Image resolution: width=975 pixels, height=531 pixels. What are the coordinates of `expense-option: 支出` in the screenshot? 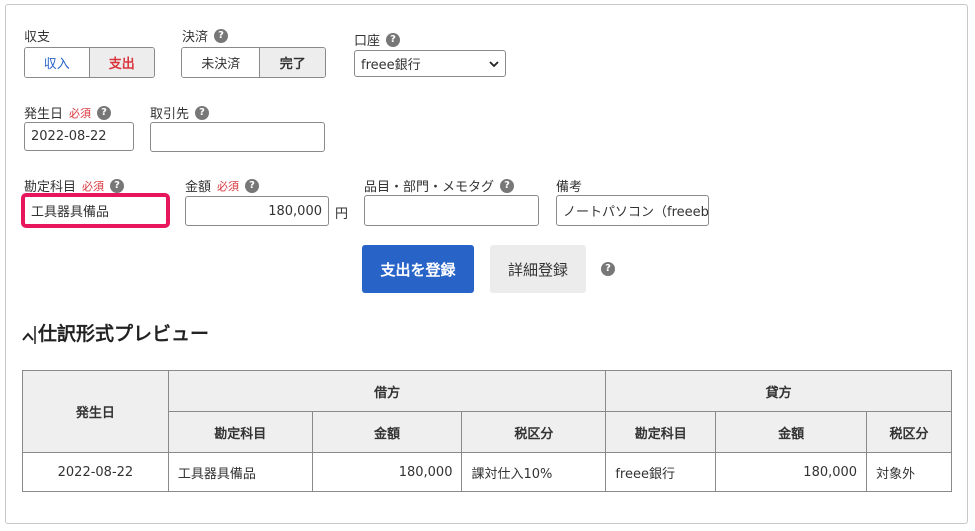 It's located at (121, 62).